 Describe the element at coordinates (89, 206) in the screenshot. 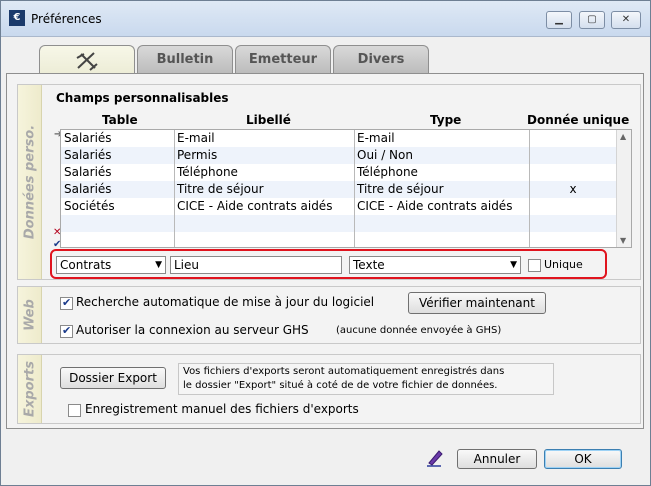

I see `cell-table: Sociétés` at that location.